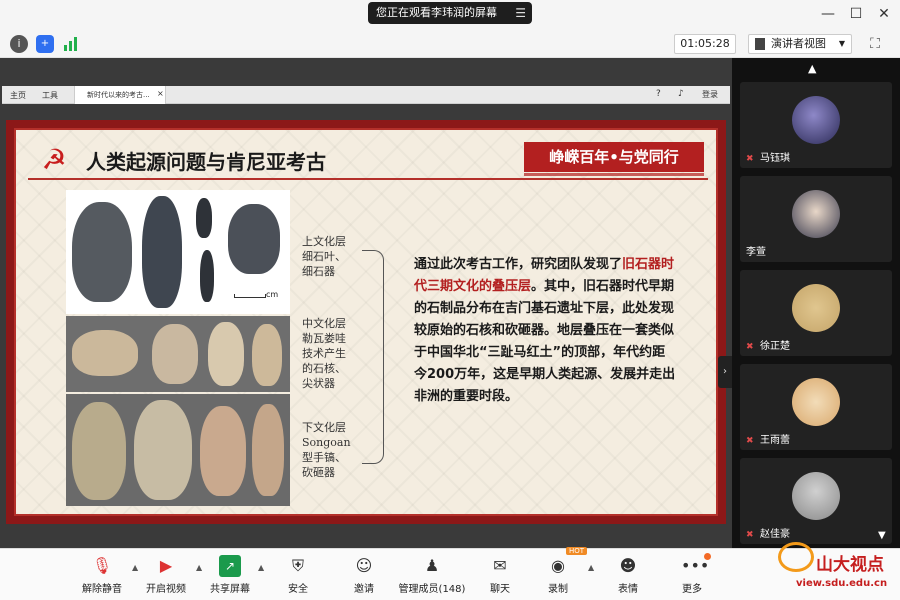  Describe the element at coordinates (628, 589) in the screenshot. I see `reactions-label: 表情` at that location.